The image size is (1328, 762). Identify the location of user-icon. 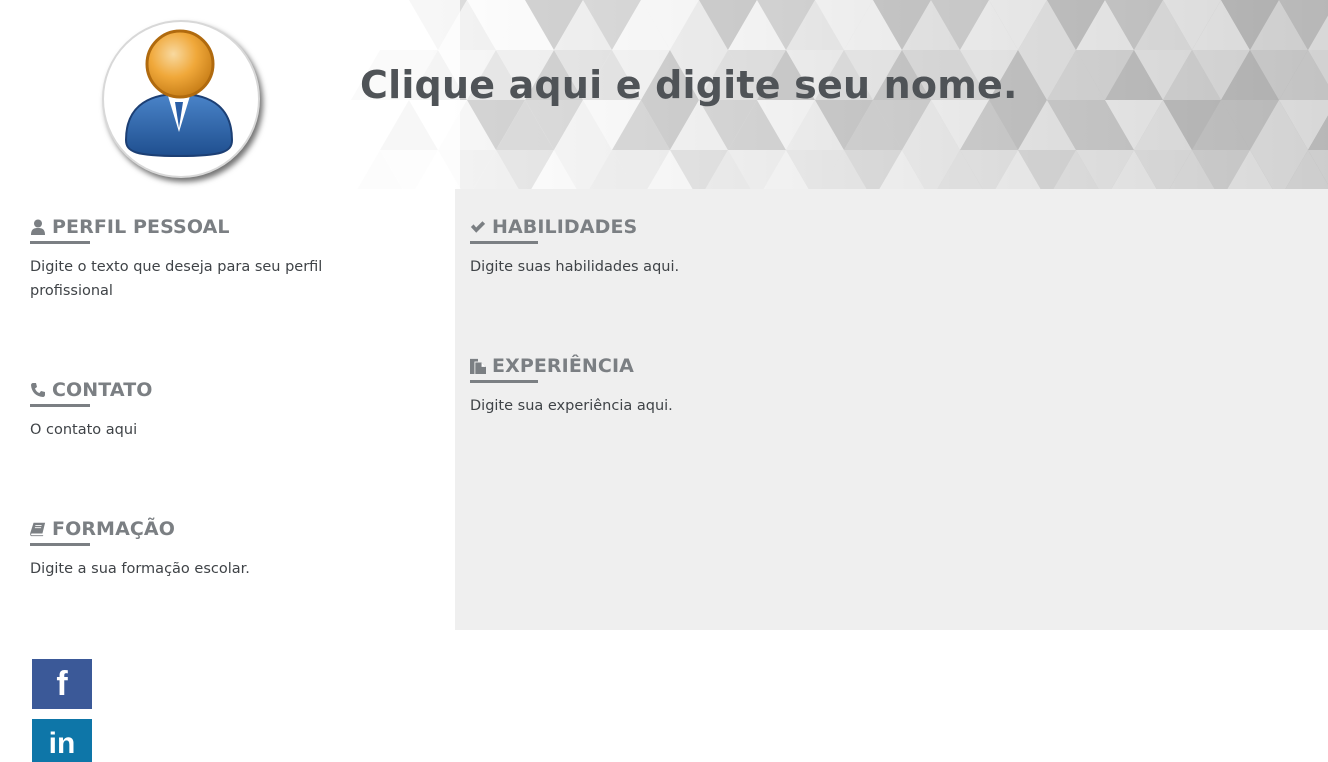
(38, 227).